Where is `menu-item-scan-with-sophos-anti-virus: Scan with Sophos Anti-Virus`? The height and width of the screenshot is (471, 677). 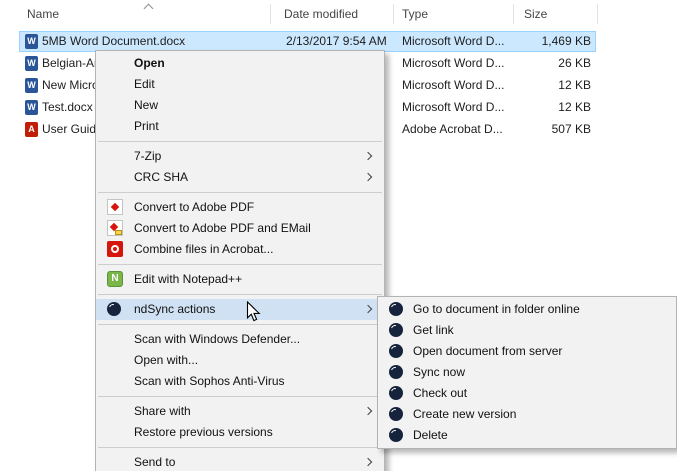 menu-item-scan-with-sophos-anti-virus: Scan with Sophos Anti-Virus is located at coordinates (240, 381).